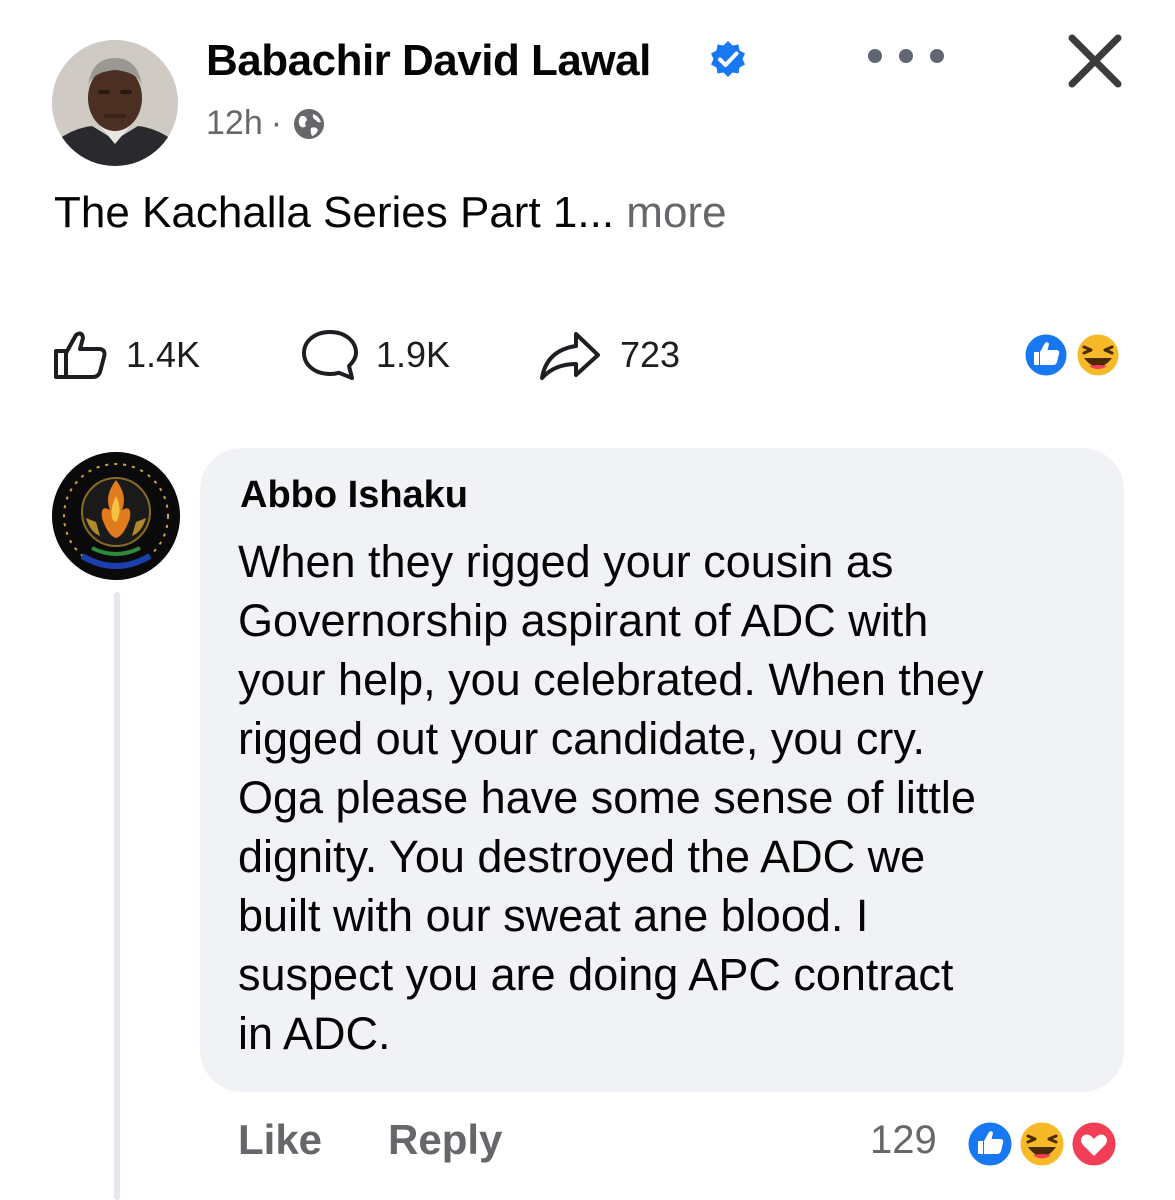 The image size is (1175, 1200). Describe the element at coordinates (354, 495) in the screenshot. I see `comment-author-name: Abbo Ishaku` at that location.